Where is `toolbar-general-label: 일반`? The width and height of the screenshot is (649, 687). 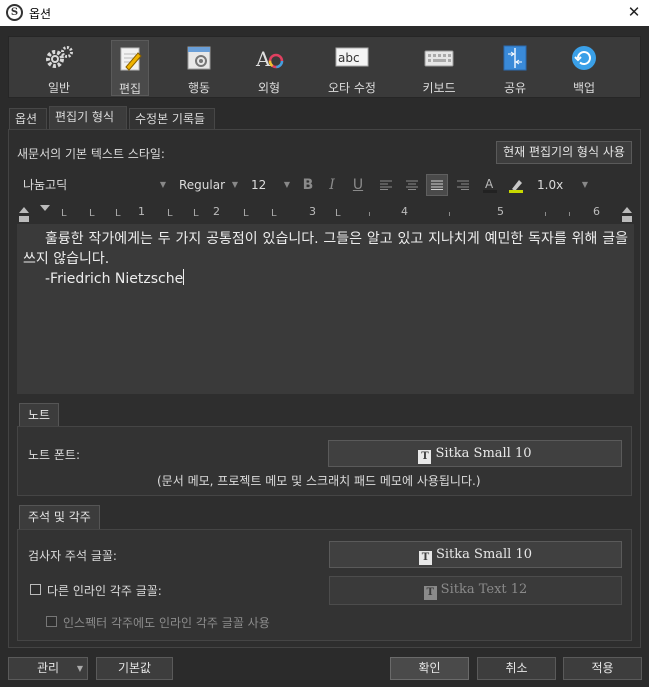 toolbar-general-label: 일반 is located at coordinates (59, 88).